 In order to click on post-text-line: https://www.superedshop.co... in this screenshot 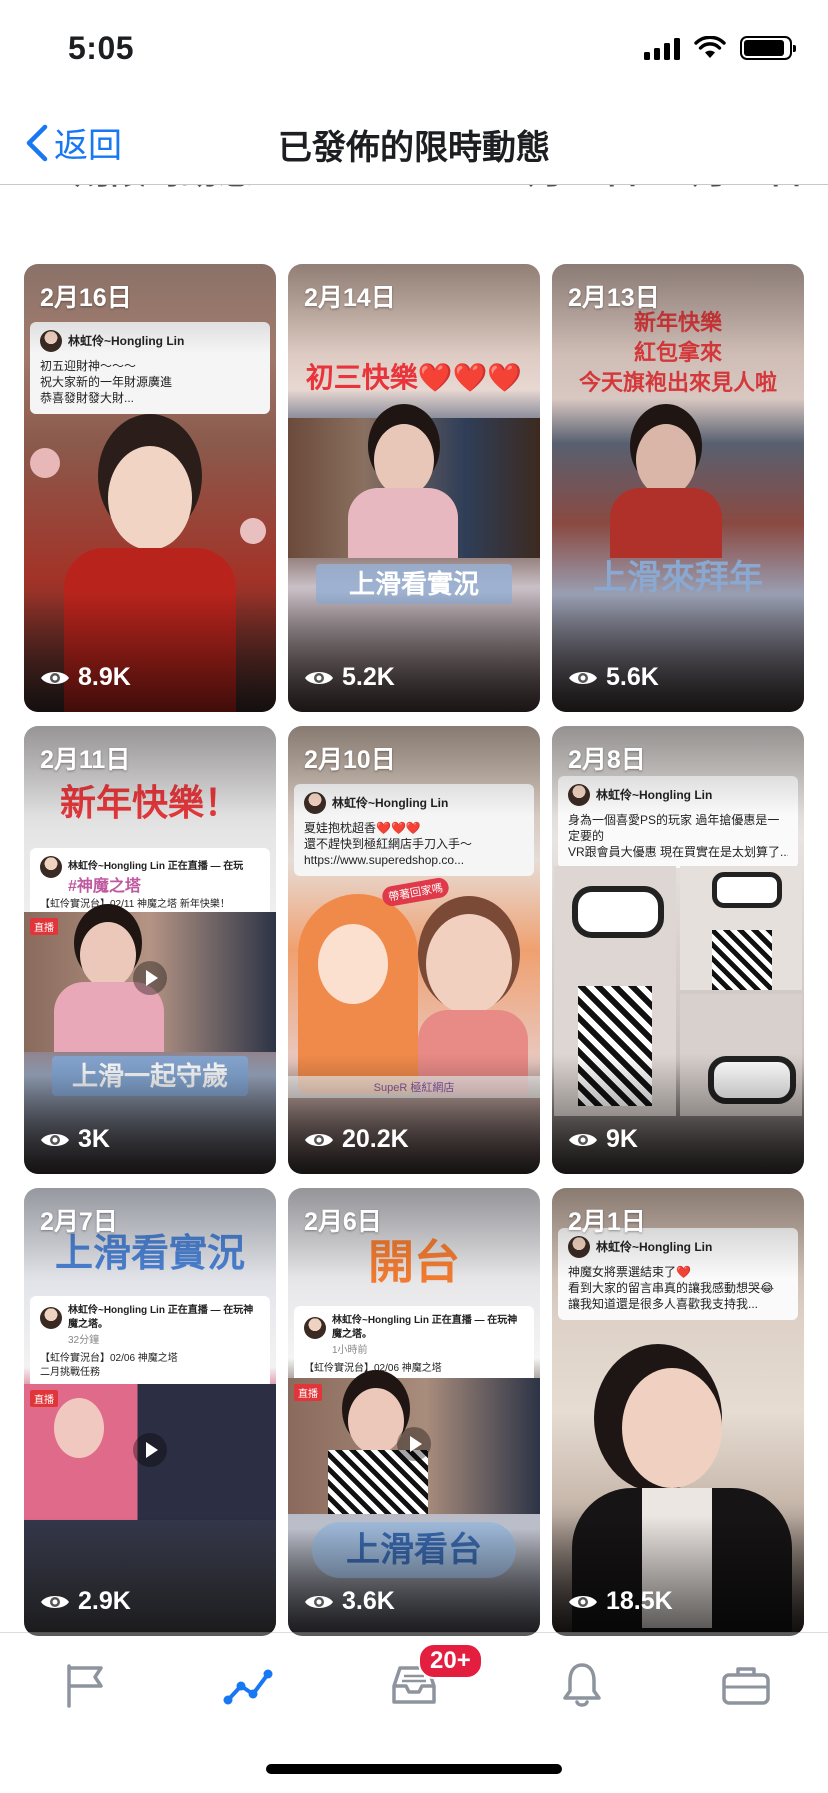, I will do `click(384, 860)`.